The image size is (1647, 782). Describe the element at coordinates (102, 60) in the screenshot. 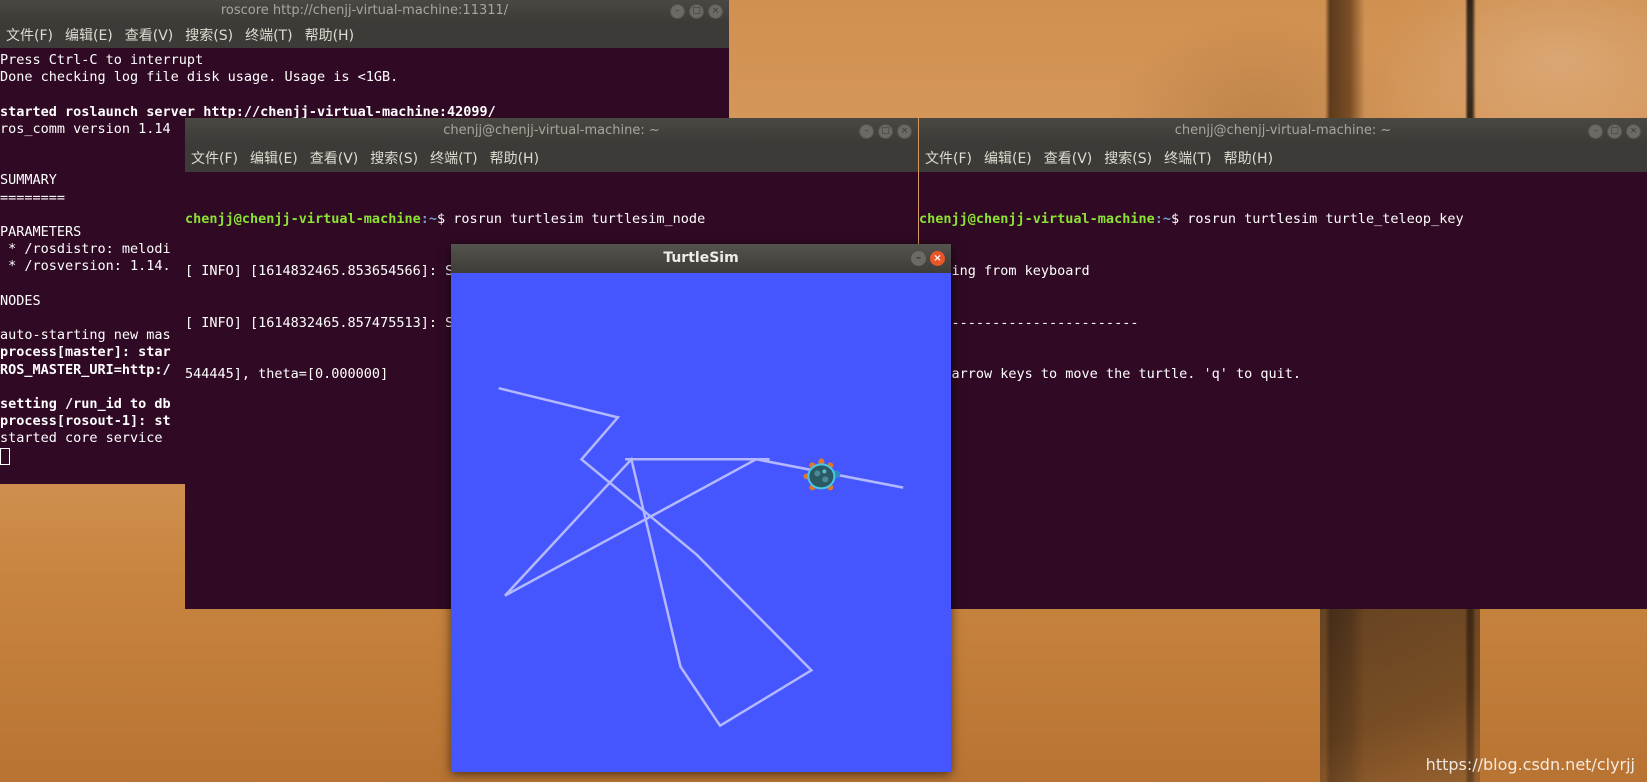

I see `output-line: Press Ctrl-C to interrupt` at that location.